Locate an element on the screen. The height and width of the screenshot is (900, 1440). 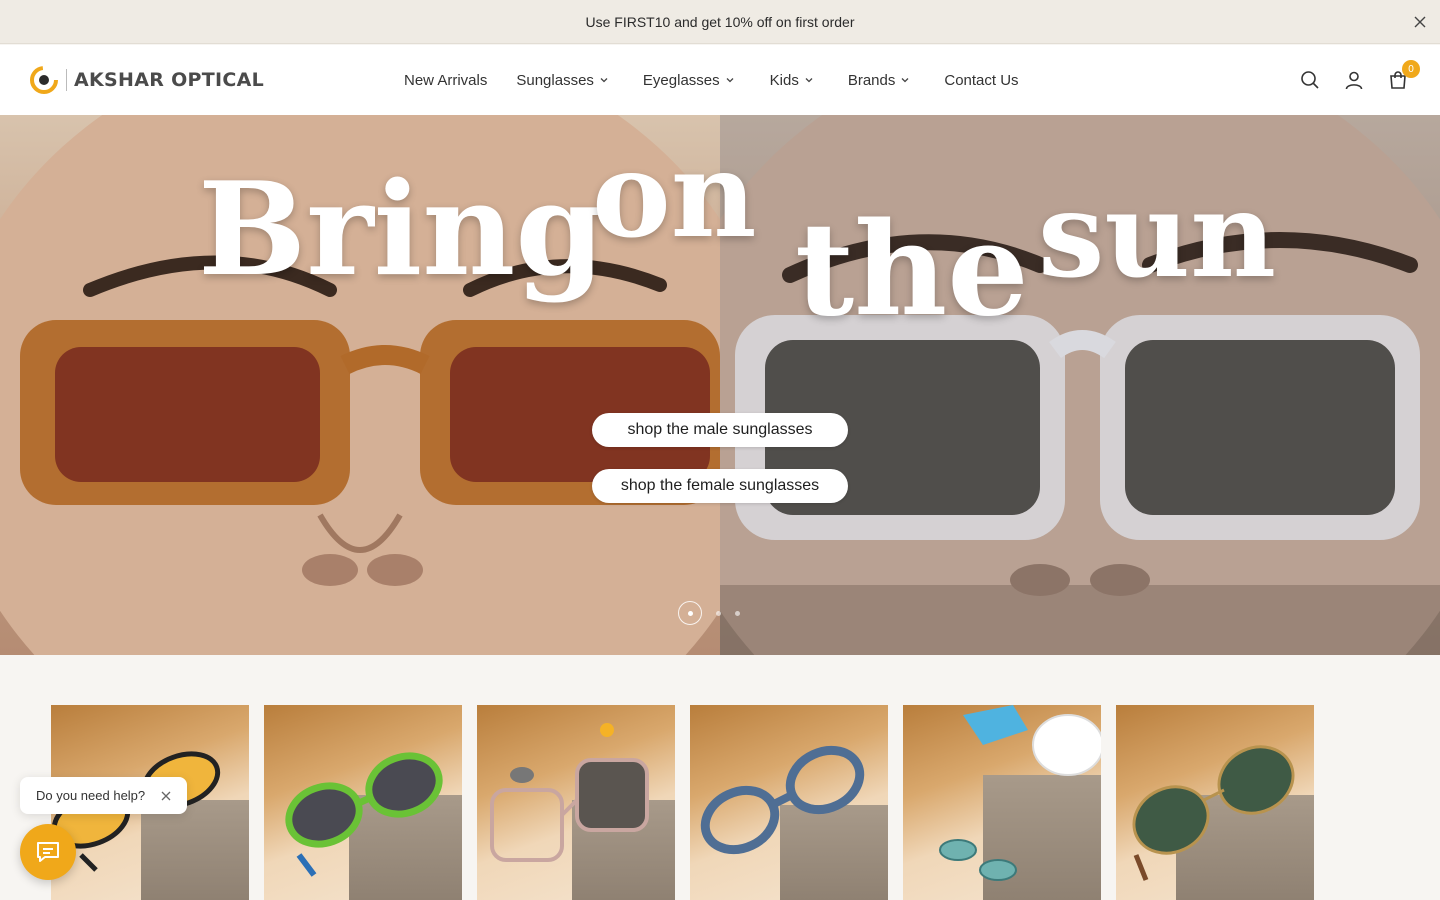
kids-green-glasses-image is located at coordinates (364, 814).